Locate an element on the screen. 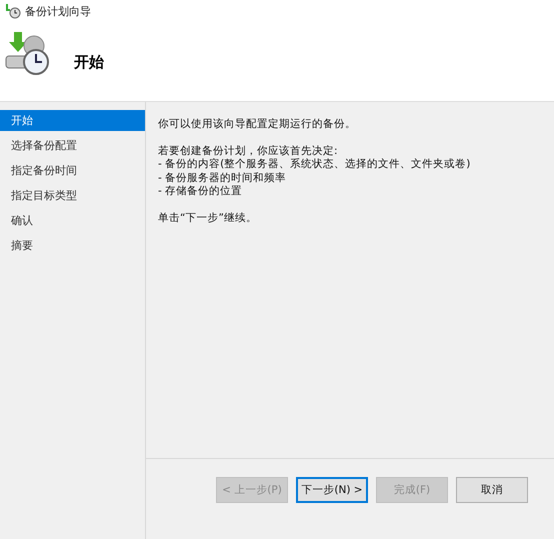  step-item: 摘要 is located at coordinates (72, 245).